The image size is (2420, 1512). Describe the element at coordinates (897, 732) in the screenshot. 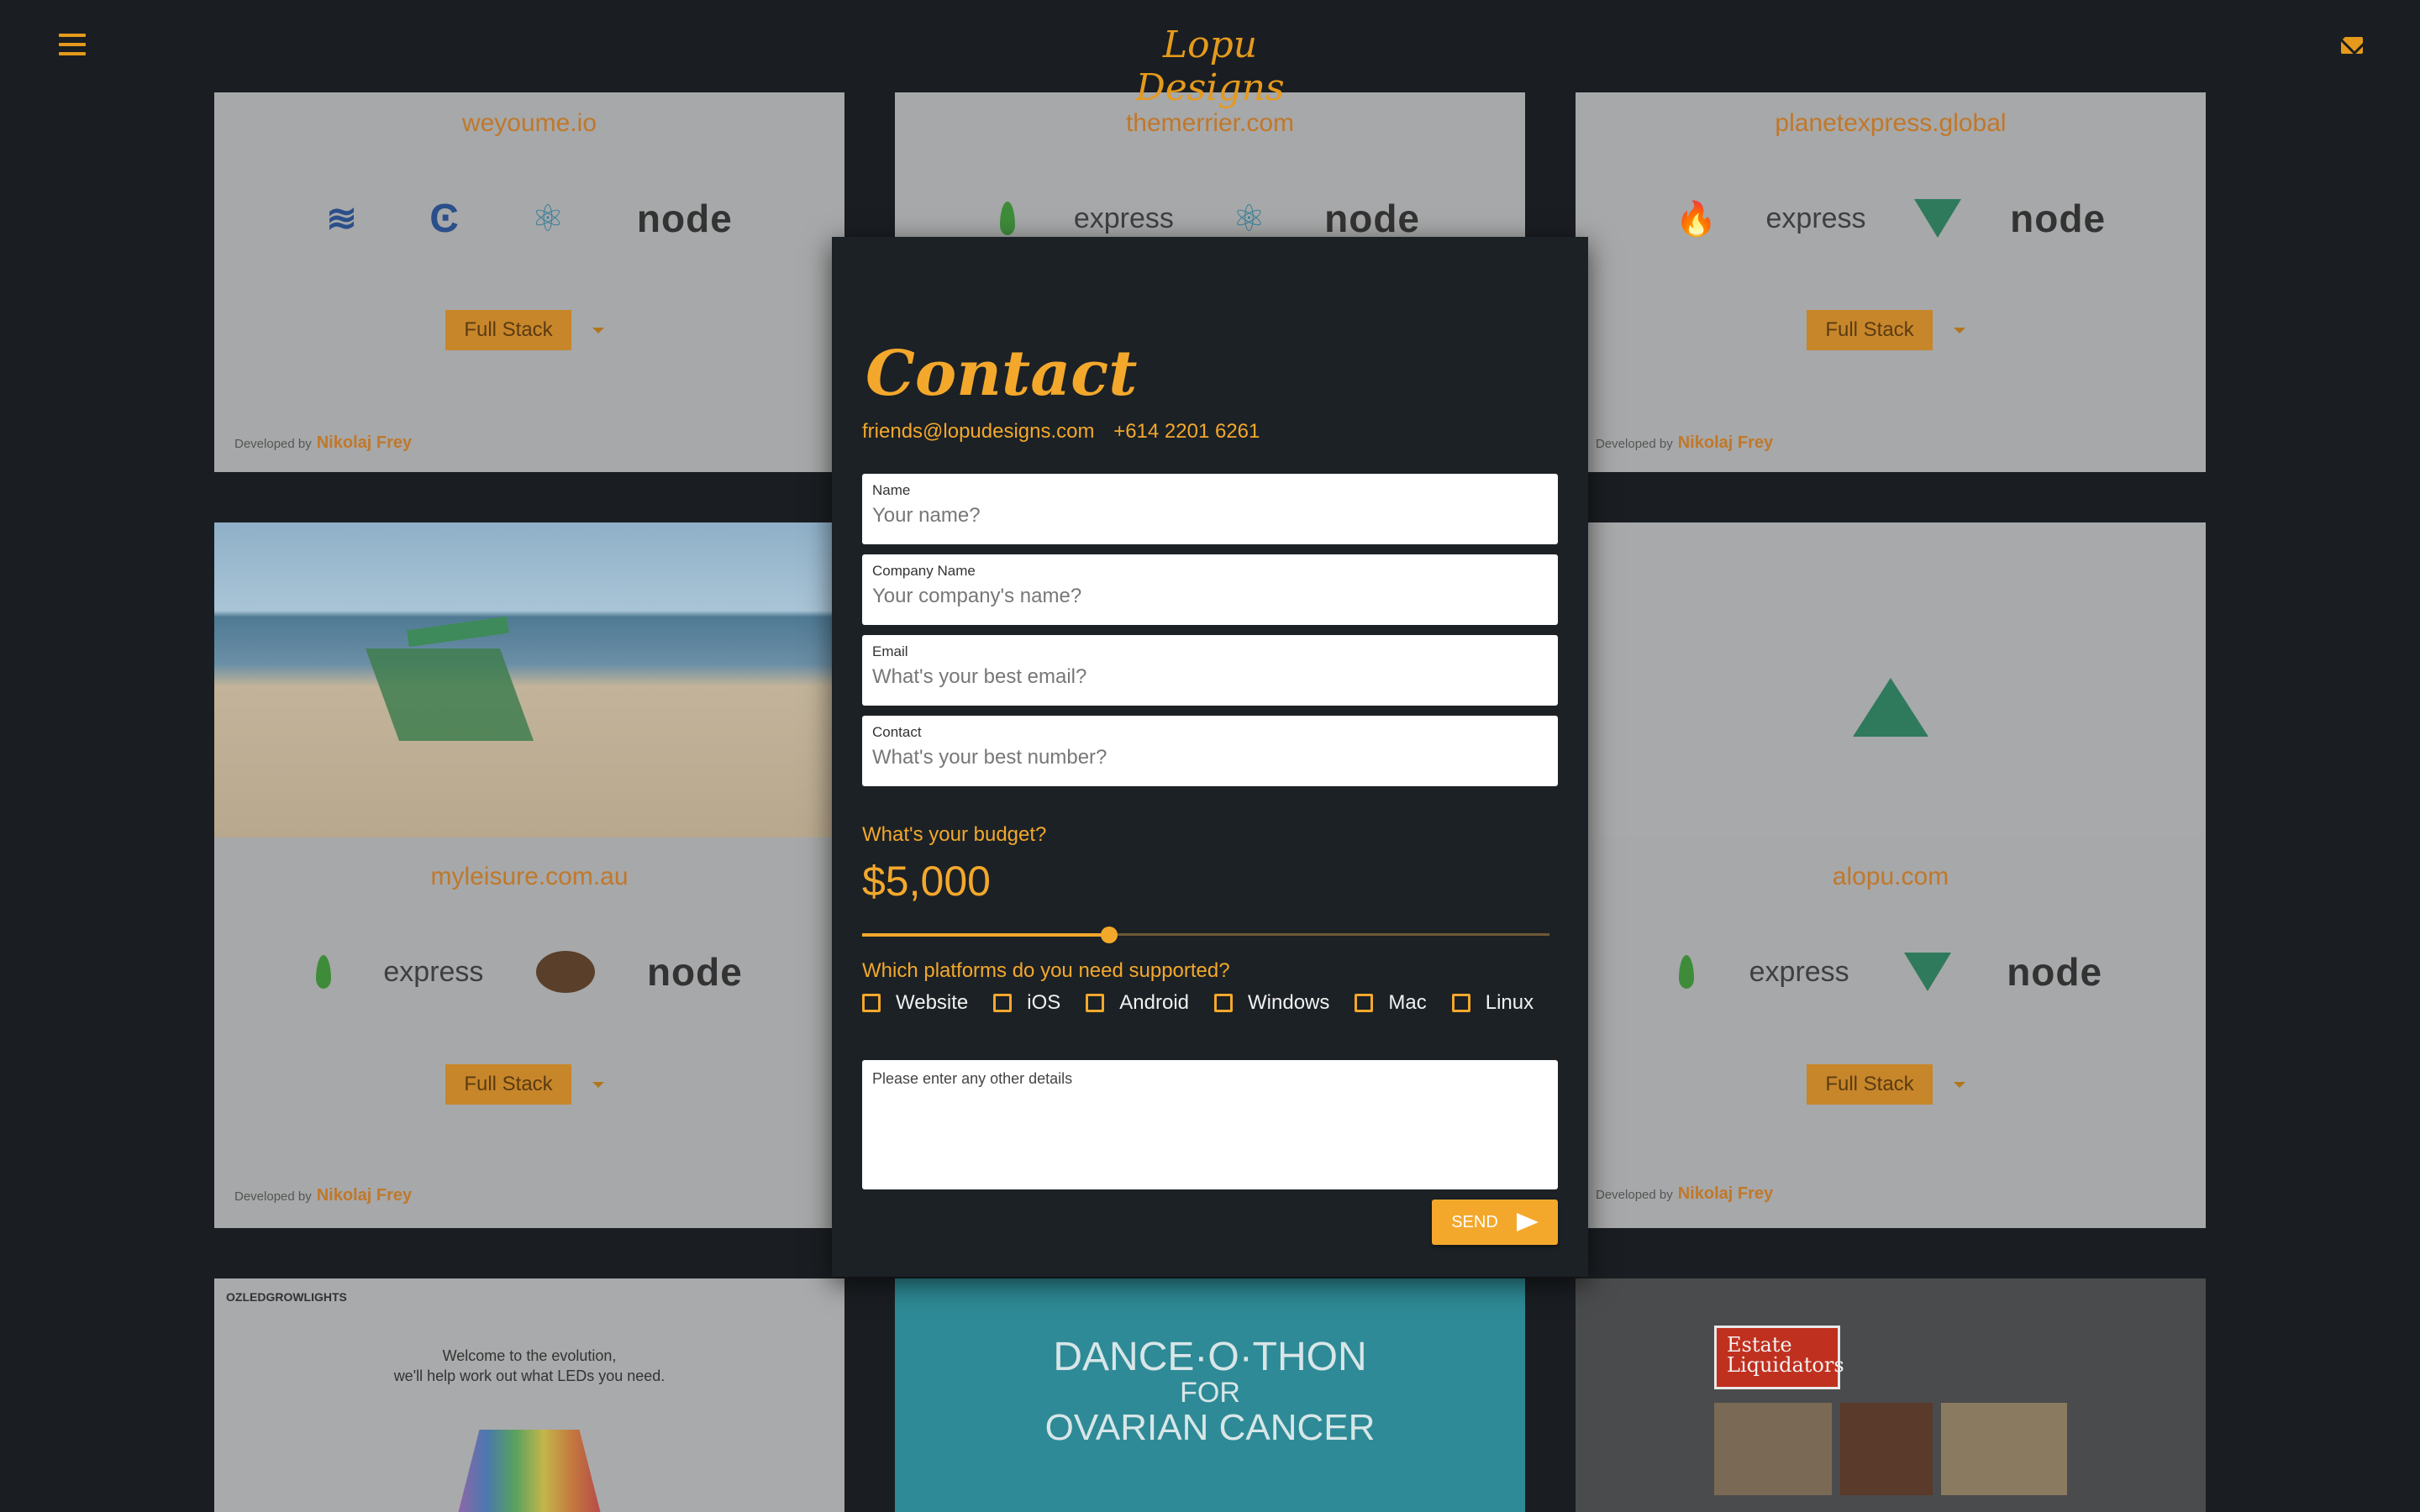

I see `field-label: Contact` at that location.